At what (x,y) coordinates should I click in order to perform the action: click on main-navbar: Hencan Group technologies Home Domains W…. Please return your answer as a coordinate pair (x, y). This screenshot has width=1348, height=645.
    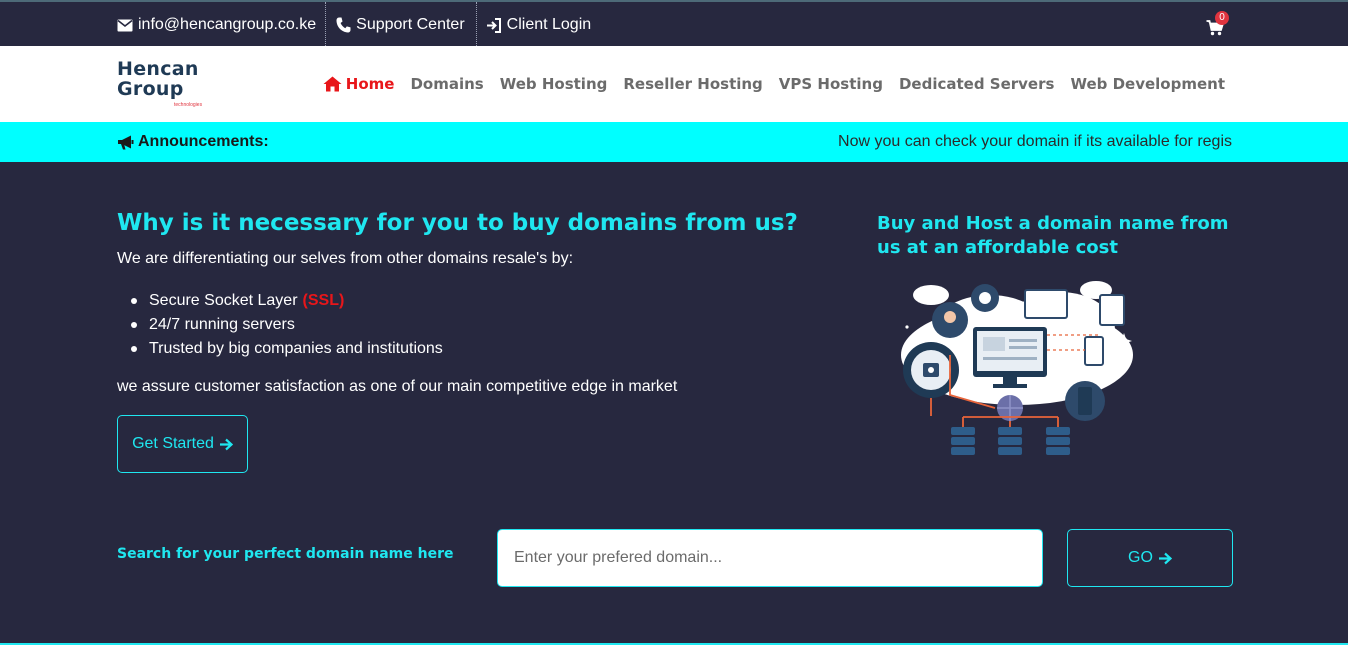
    Looking at the image, I should click on (674, 84).